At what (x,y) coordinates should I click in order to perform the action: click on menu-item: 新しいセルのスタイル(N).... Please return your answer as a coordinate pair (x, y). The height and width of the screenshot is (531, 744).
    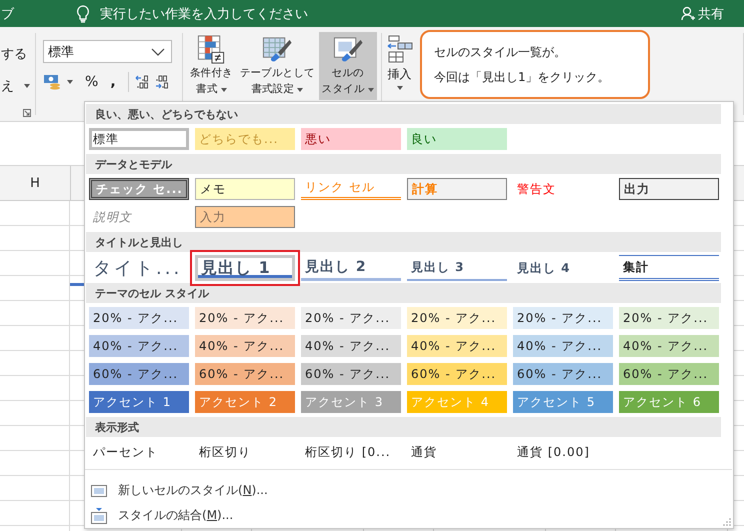
    Looking at the image, I should click on (193, 490).